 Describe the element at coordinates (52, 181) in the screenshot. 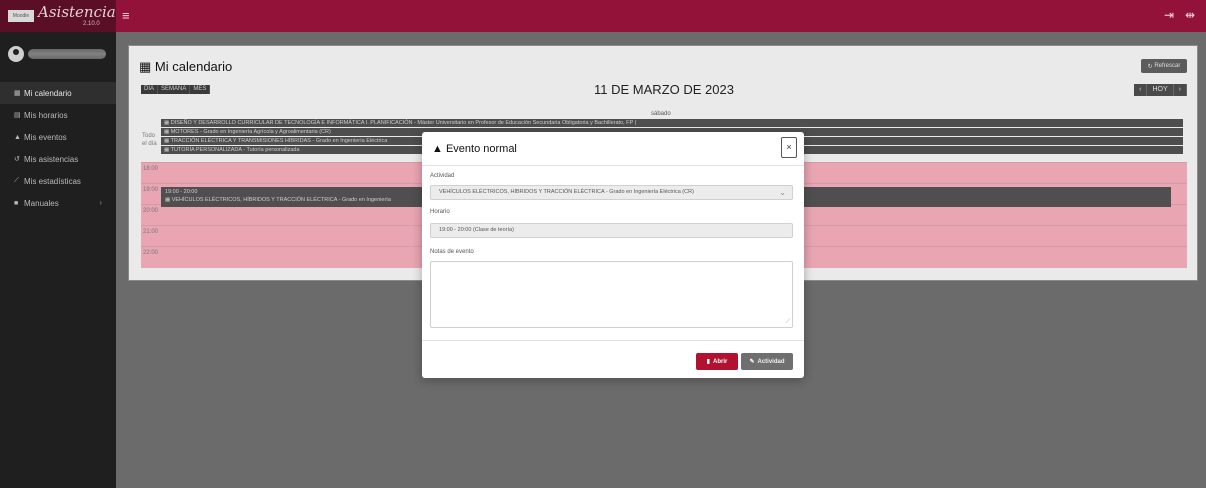

I see `sidebar-item-label: Mis estadísticas` at that location.